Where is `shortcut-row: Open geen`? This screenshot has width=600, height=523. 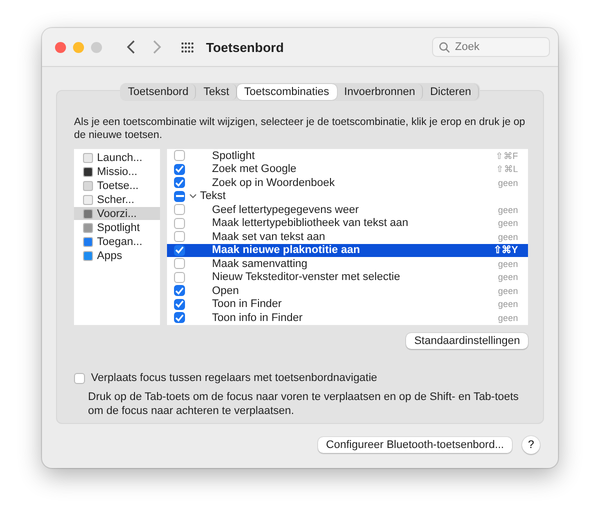 shortcut-row: Open geen is located at coordinates (347, 291).